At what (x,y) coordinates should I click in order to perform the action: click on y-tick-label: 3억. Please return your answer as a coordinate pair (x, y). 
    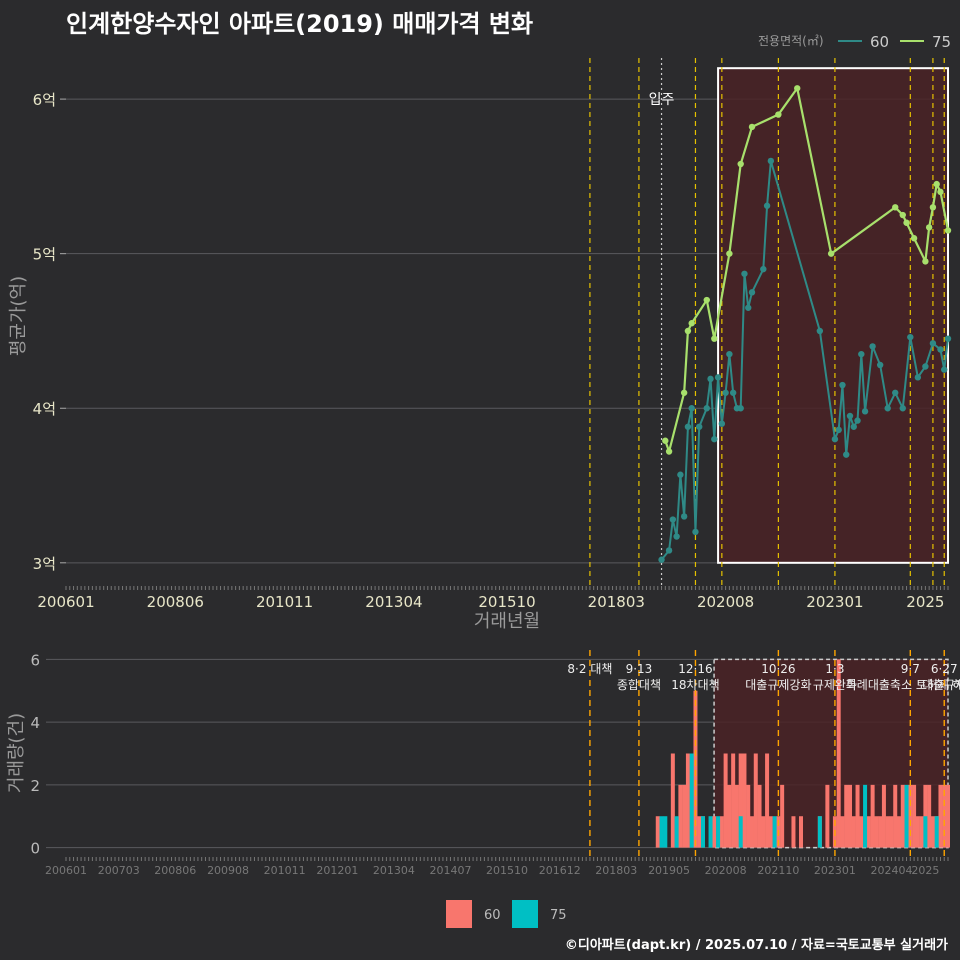
    Looking at the image, I should click on (44, 564).